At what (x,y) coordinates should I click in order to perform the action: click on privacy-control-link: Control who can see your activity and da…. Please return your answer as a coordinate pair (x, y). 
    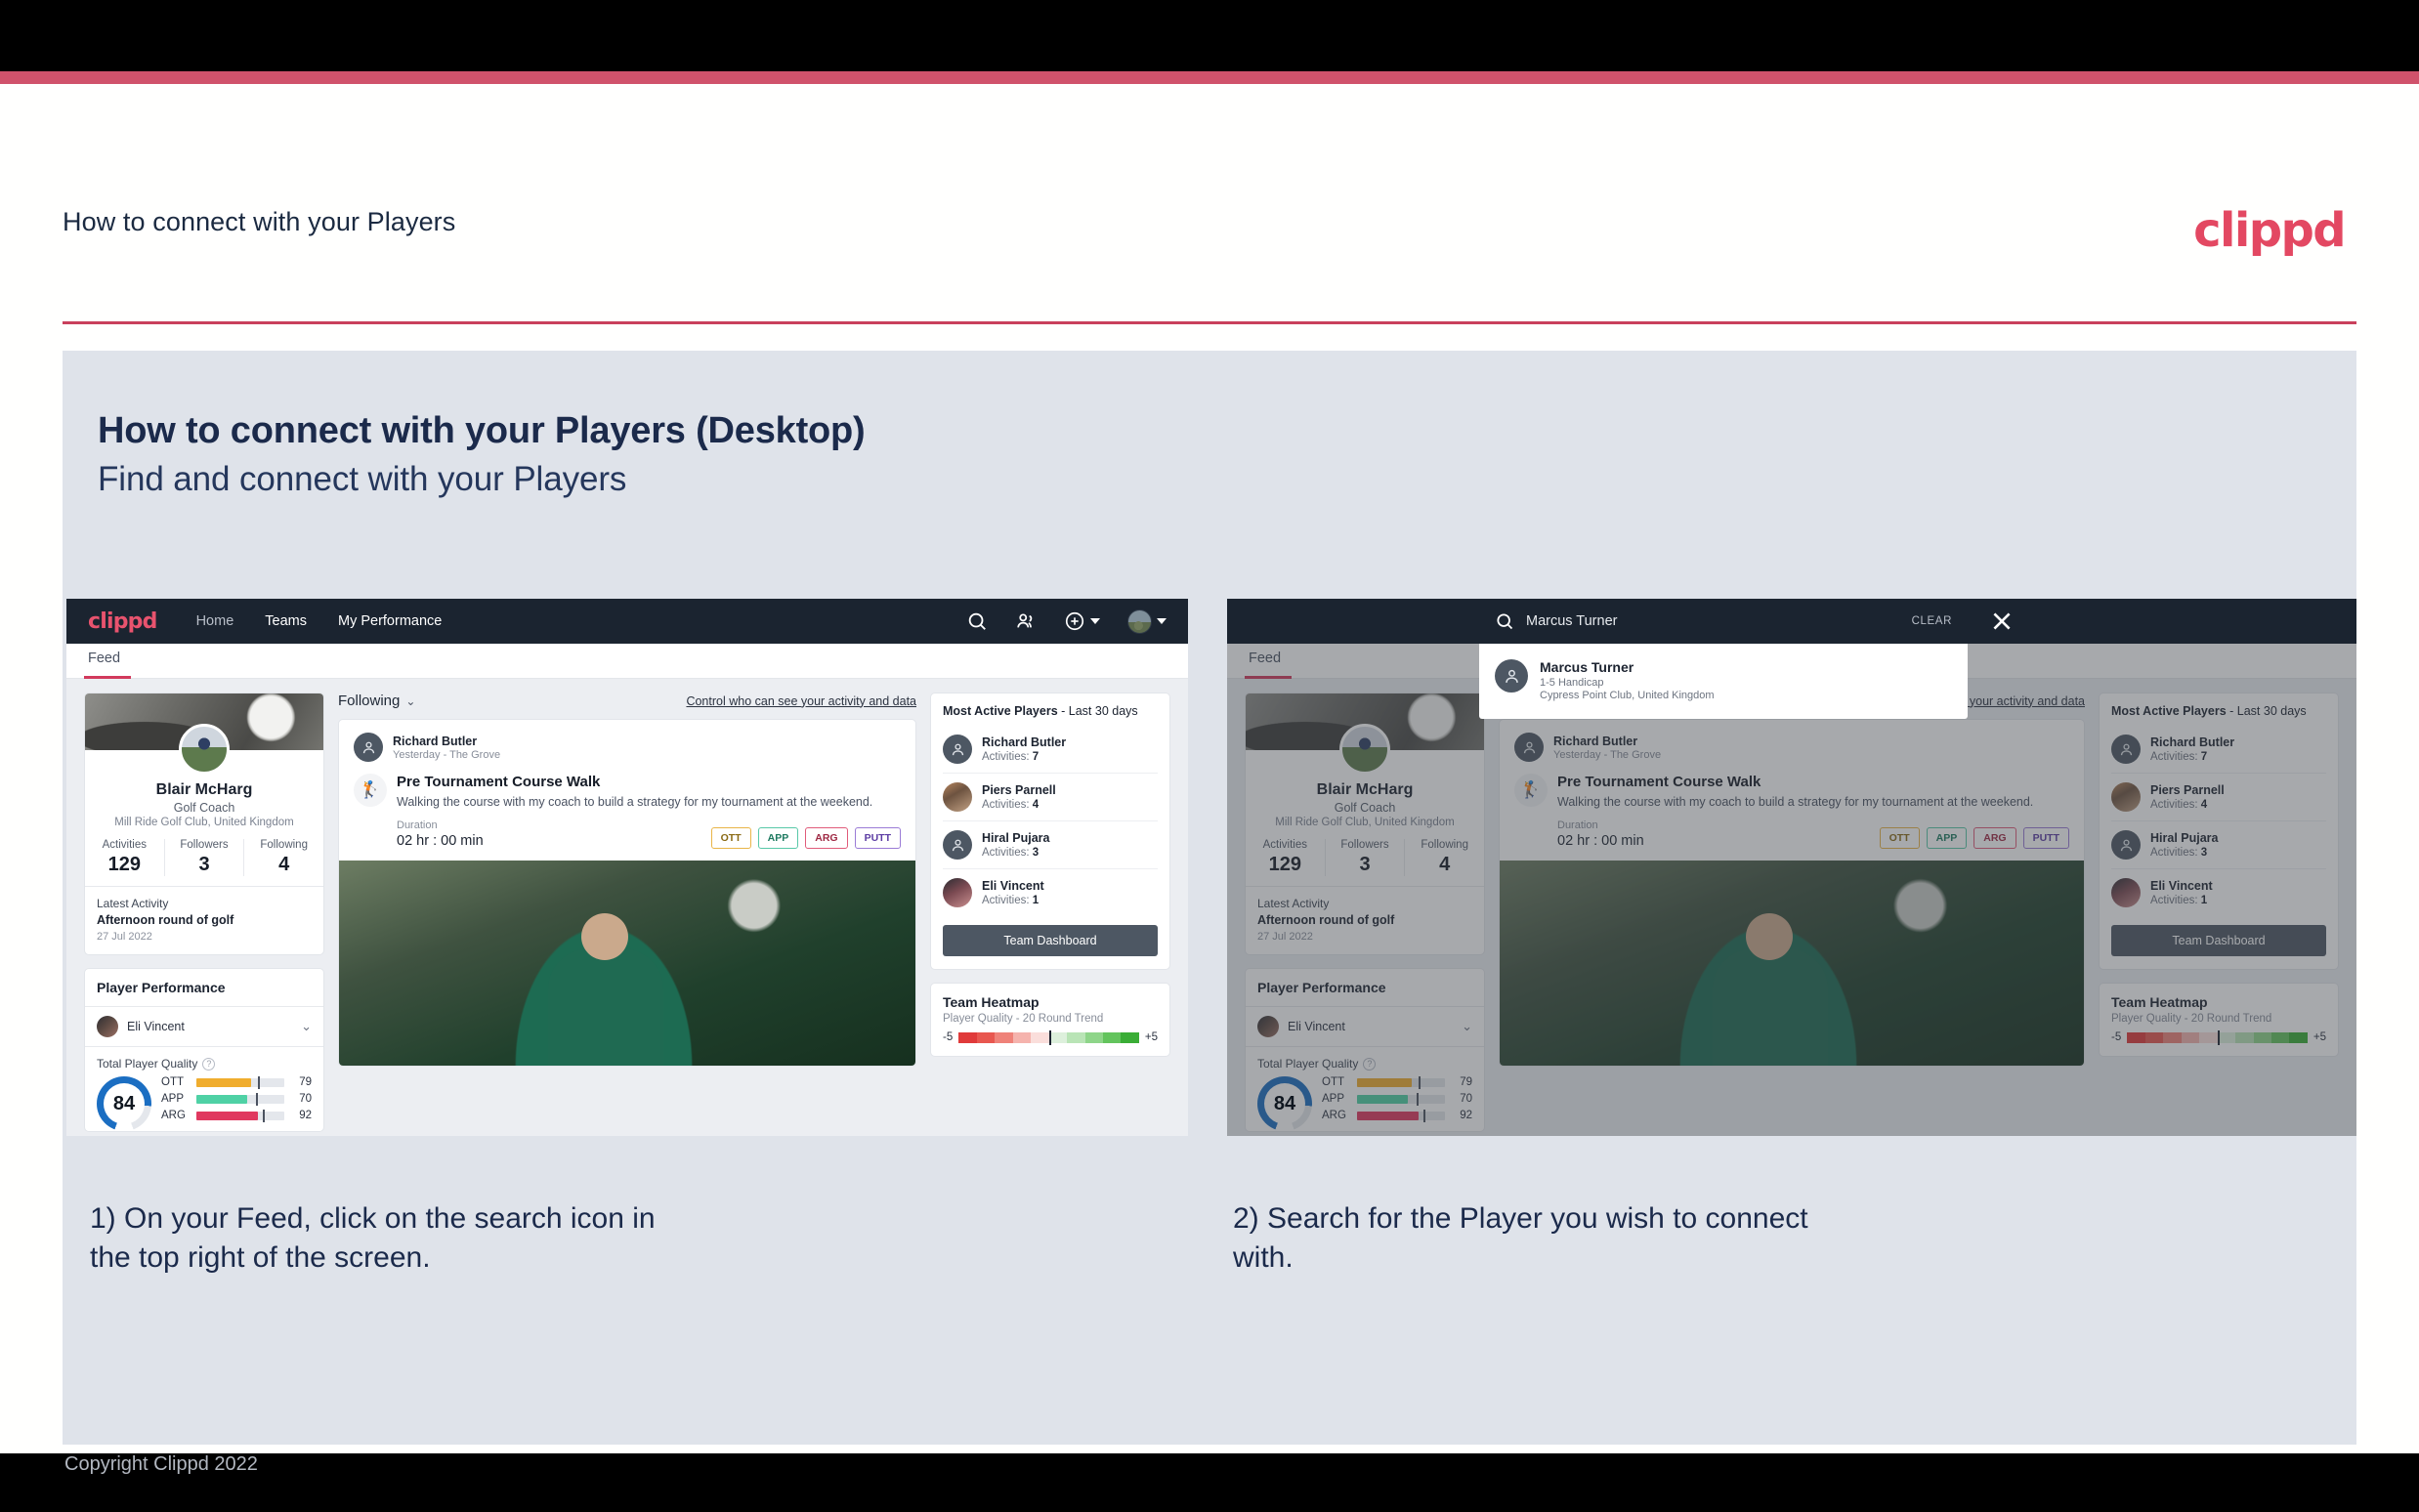
    Looking at the image, I should click on (801, 701).